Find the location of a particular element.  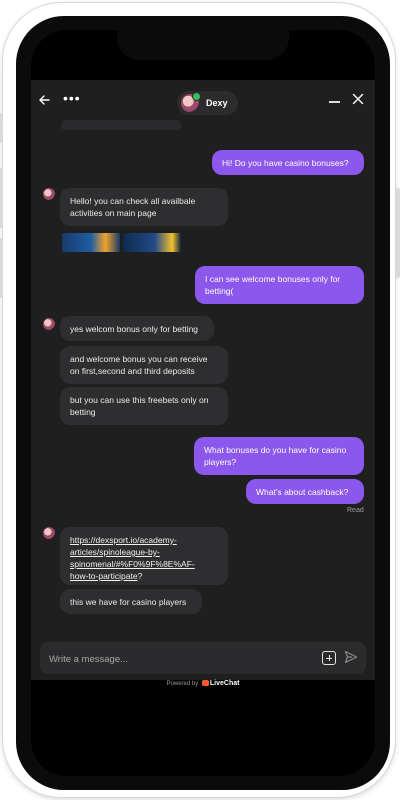

visitor-message: Hi! Do you have casino bonuses? is located at coordinates (288, 162).